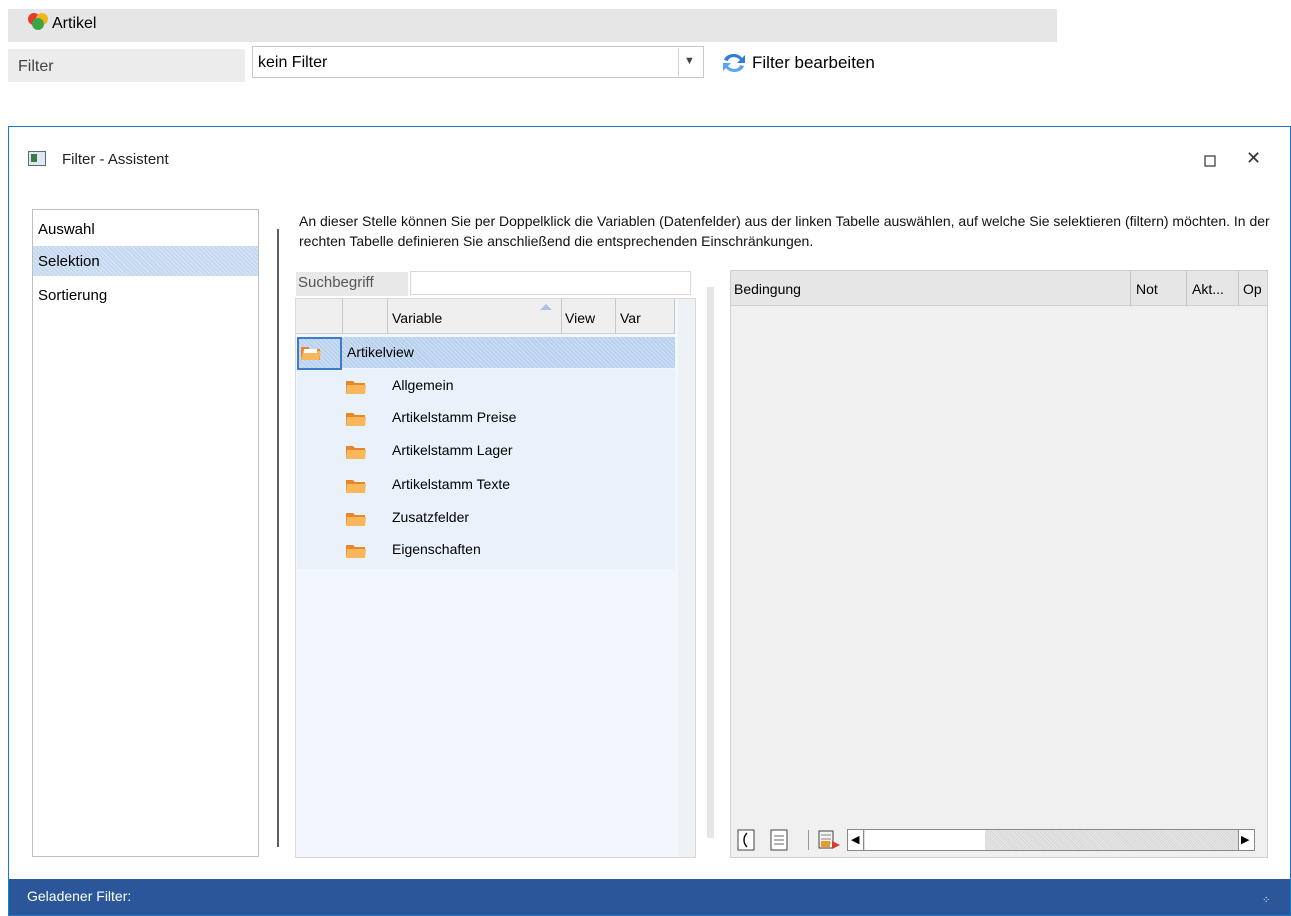 This screenshot has width=1291, height=916. Describe the element at coordinates (855, 840) in the screenshot. I see `arrow-left-icon: ◀` at that location.